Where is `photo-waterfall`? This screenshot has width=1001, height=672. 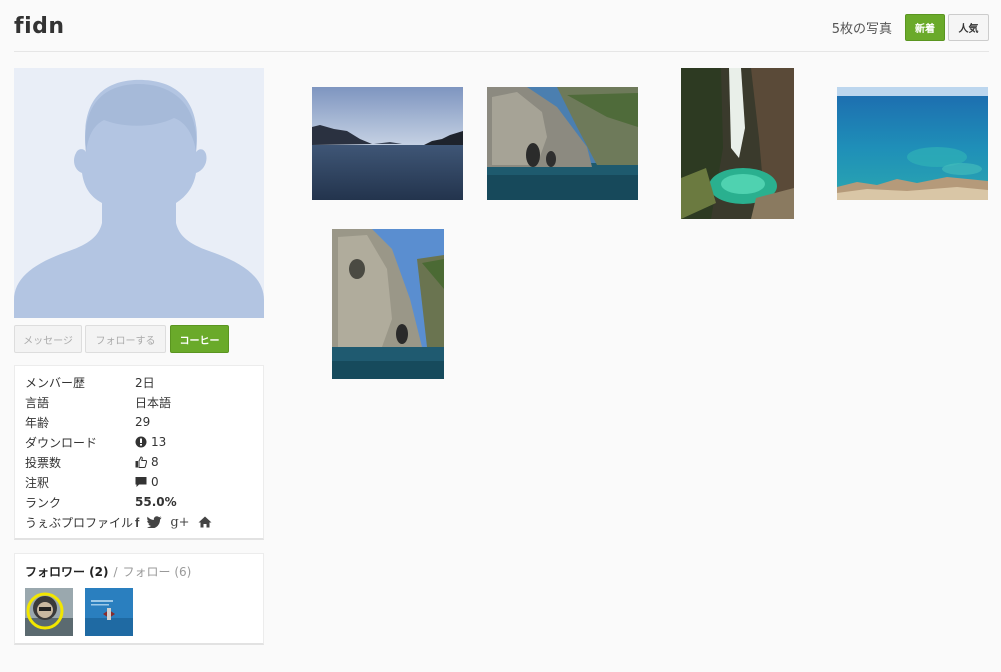
photo-waterfall is located at coordinates (737, 143).